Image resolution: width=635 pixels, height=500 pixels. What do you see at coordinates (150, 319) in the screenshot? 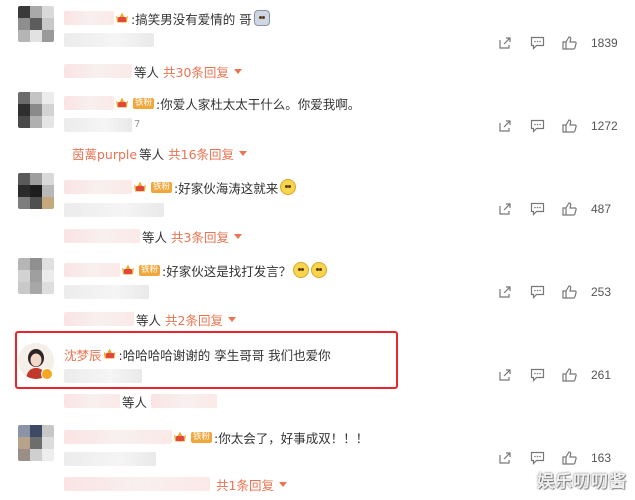
I see `reply-summary: 等人 共2条回复` at bounding box center [150, 319].